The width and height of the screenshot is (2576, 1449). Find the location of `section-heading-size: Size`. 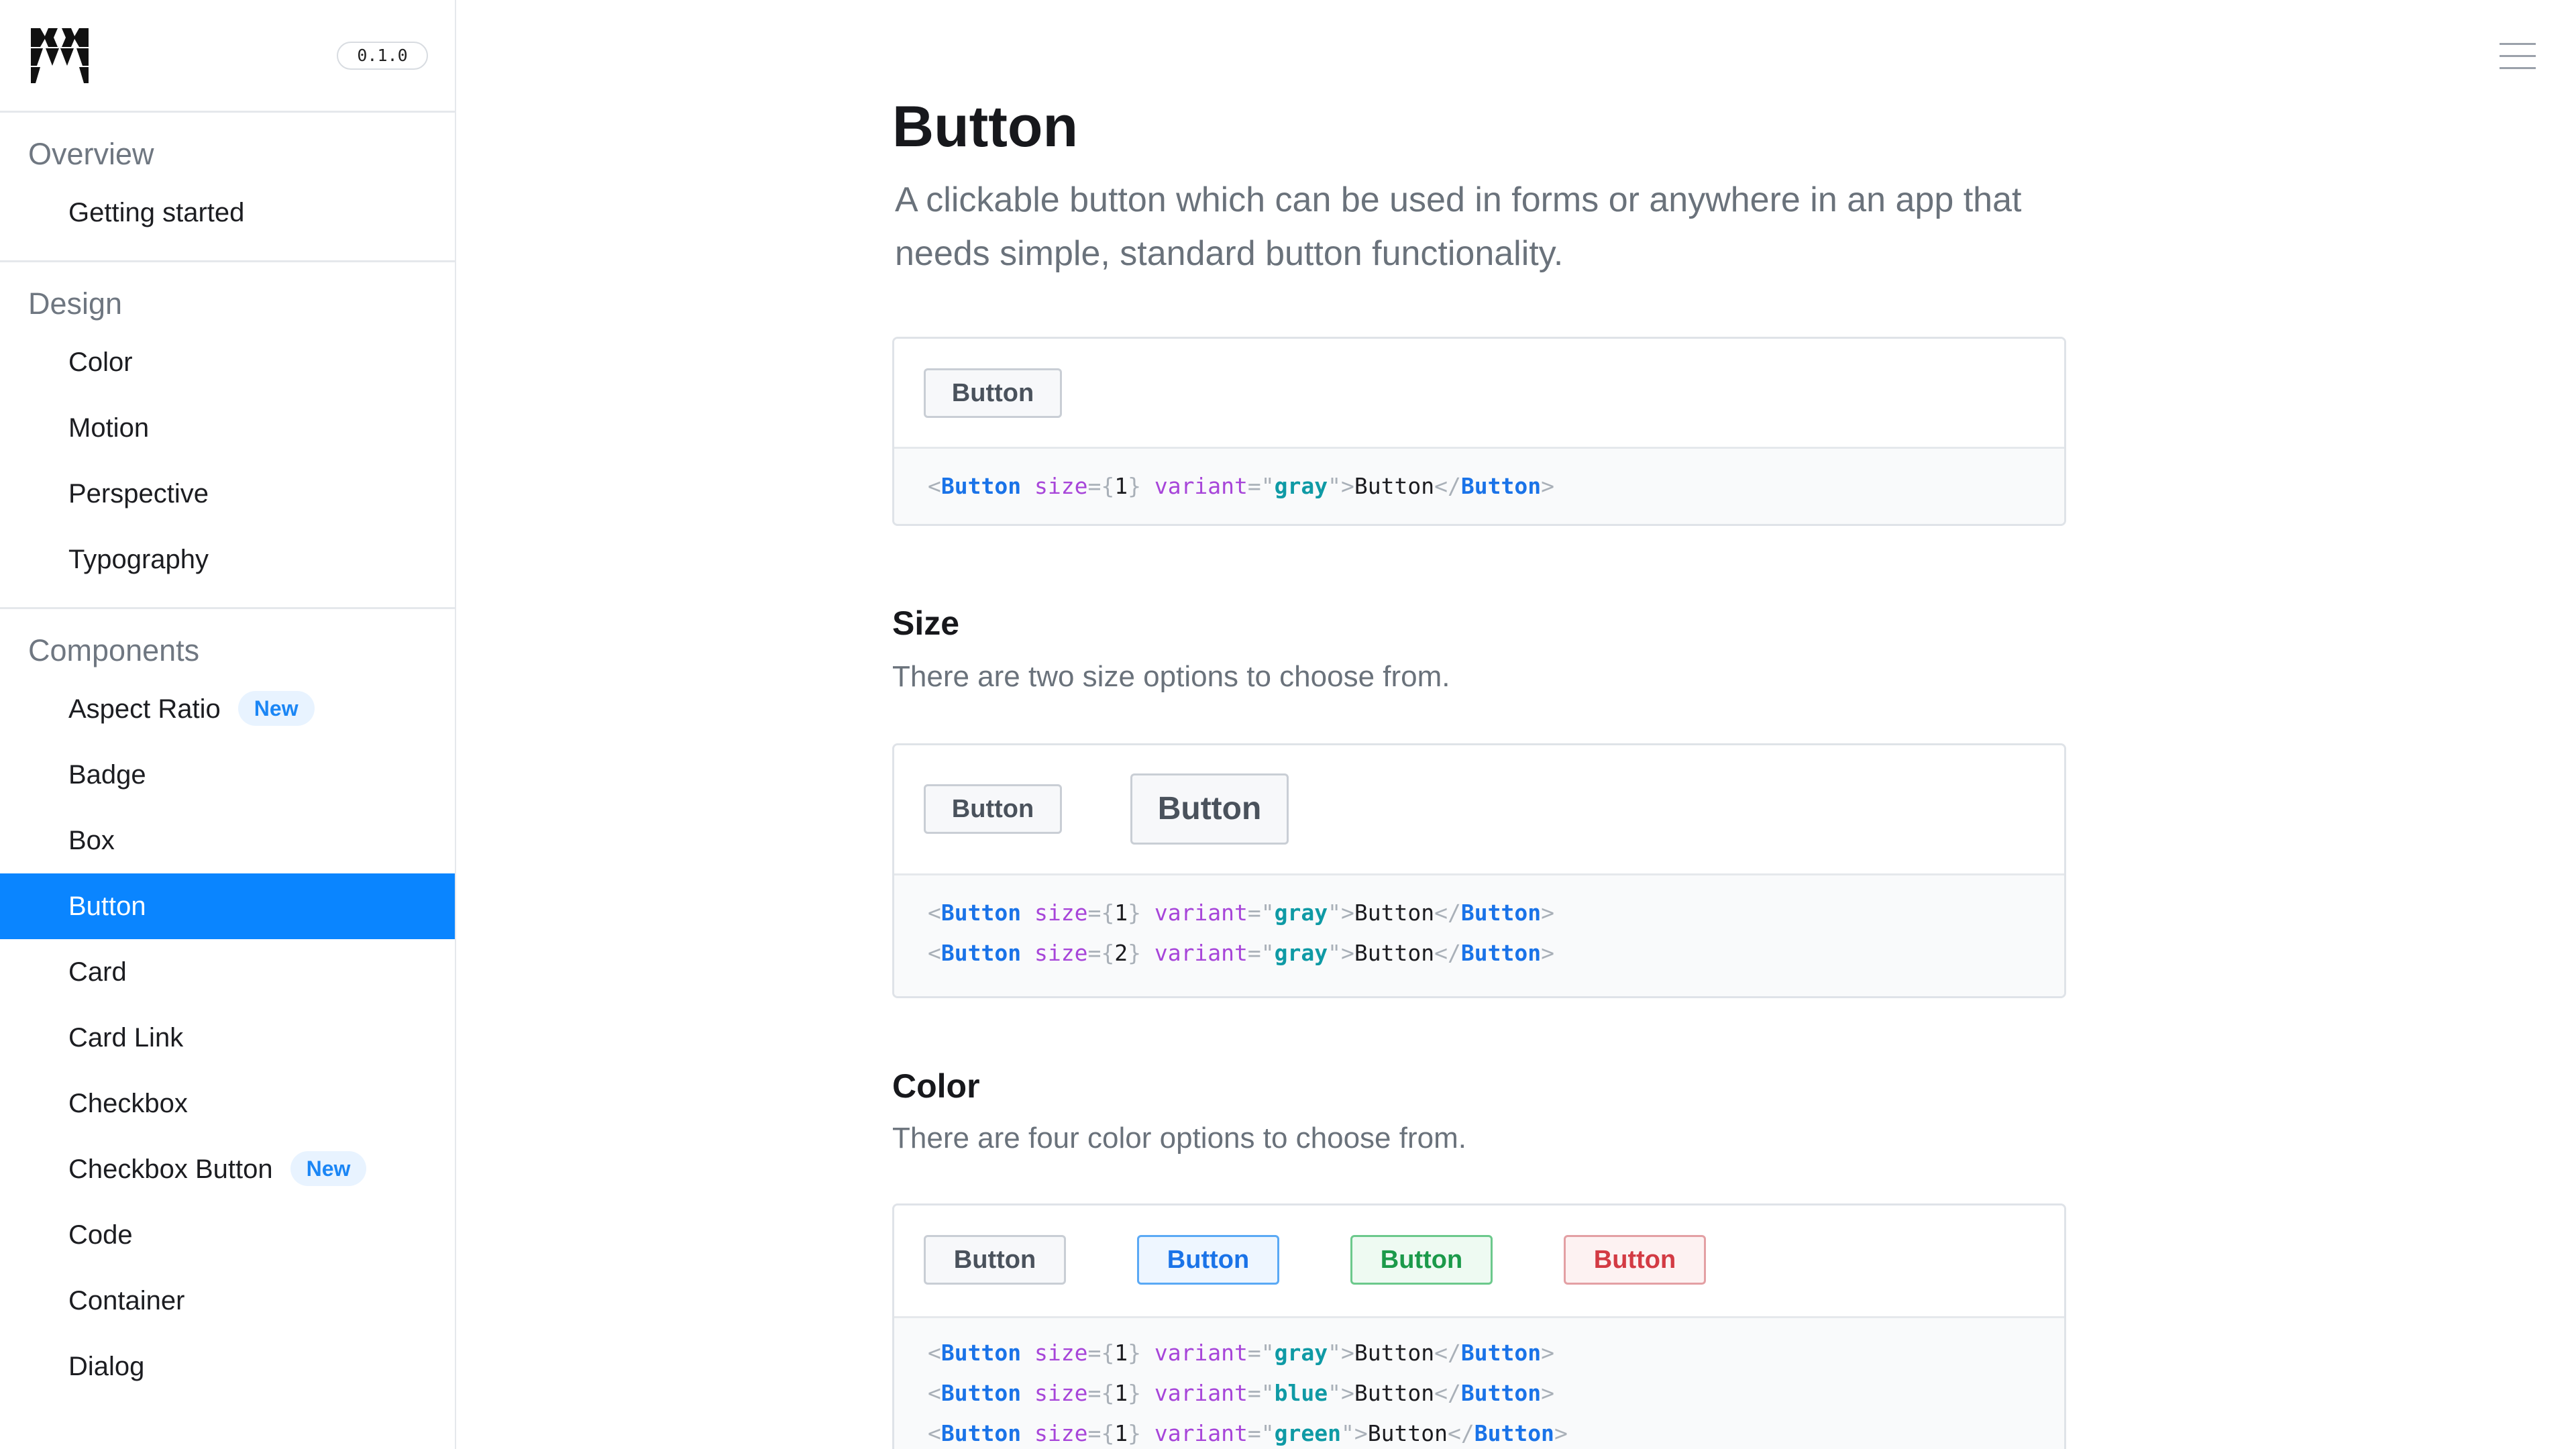

section-heading-size: Size is located at coordinates (926, 623).